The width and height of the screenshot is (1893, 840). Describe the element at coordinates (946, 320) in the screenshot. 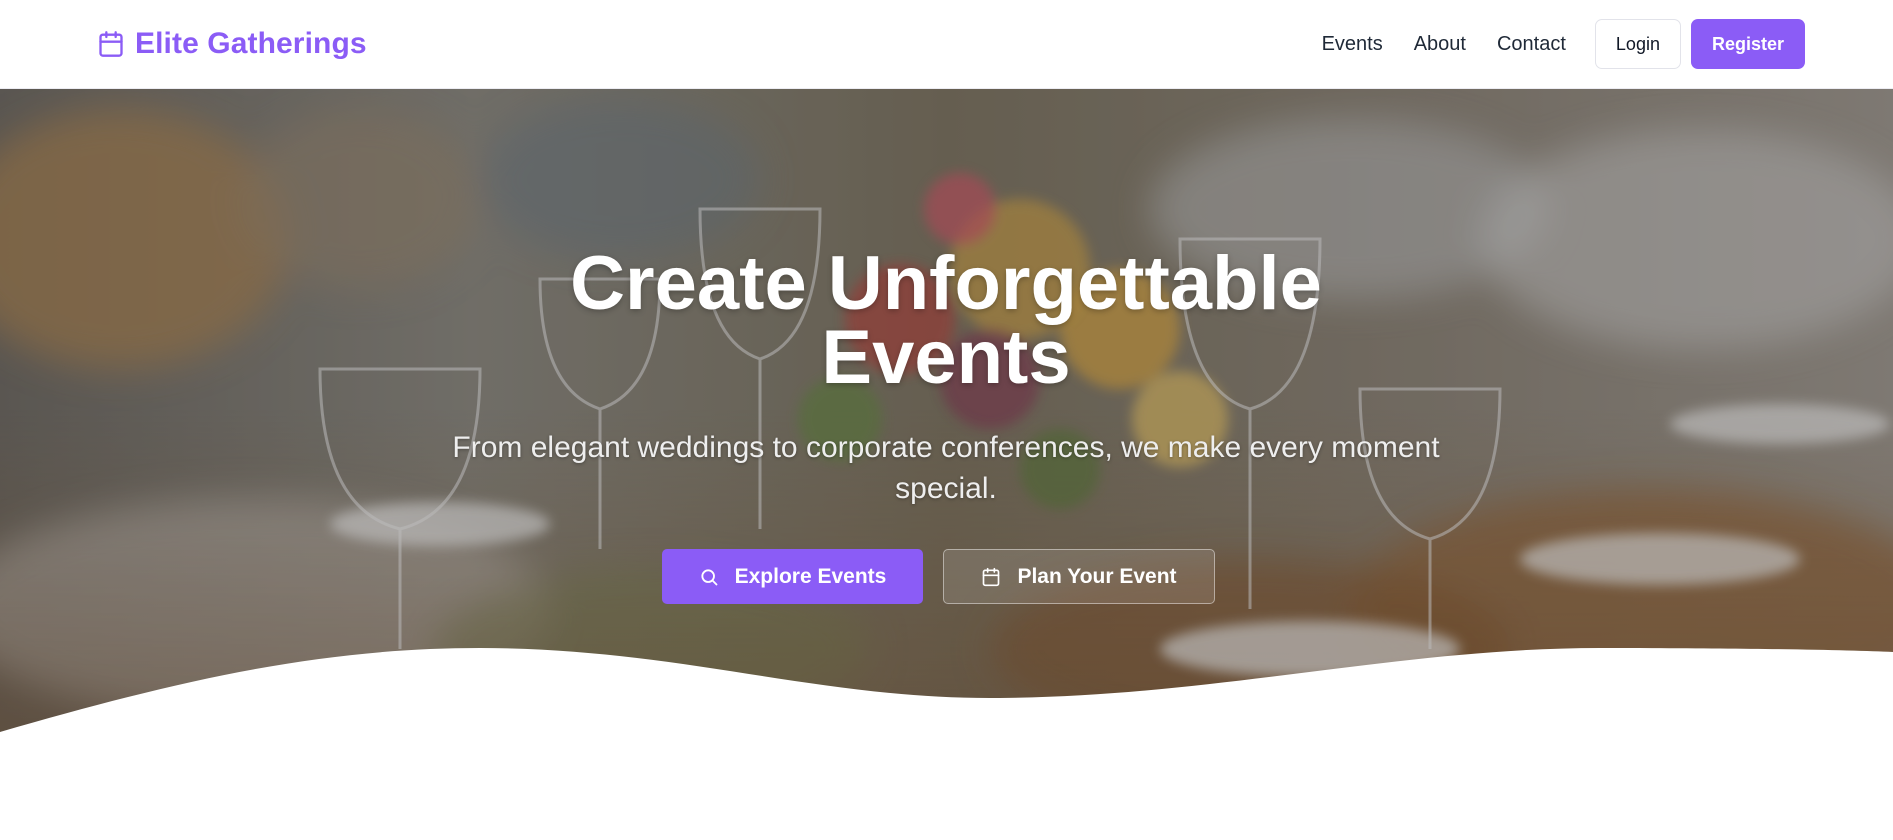

I see `hero-title: Create Unforgettable Events` at that location.